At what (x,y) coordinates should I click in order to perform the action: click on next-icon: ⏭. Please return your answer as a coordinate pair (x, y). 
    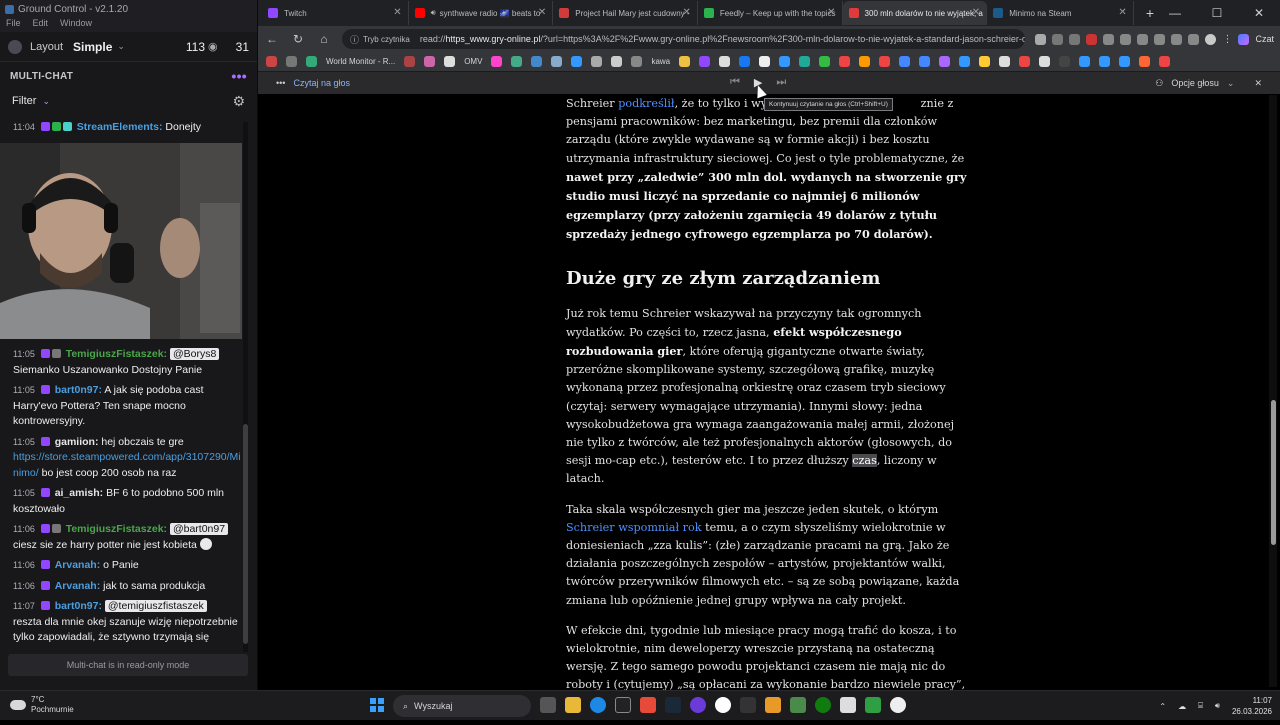
    Looking at the image, I should click on (781, 82).